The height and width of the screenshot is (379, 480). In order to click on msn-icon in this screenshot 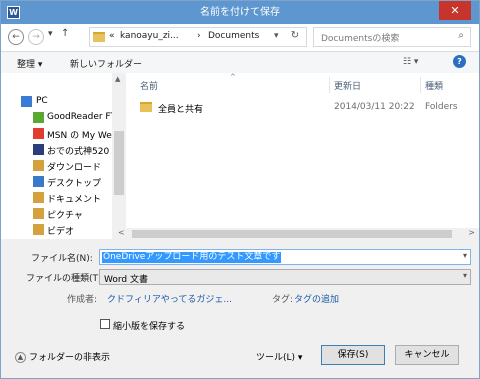, I will do `click(38, 133)`.